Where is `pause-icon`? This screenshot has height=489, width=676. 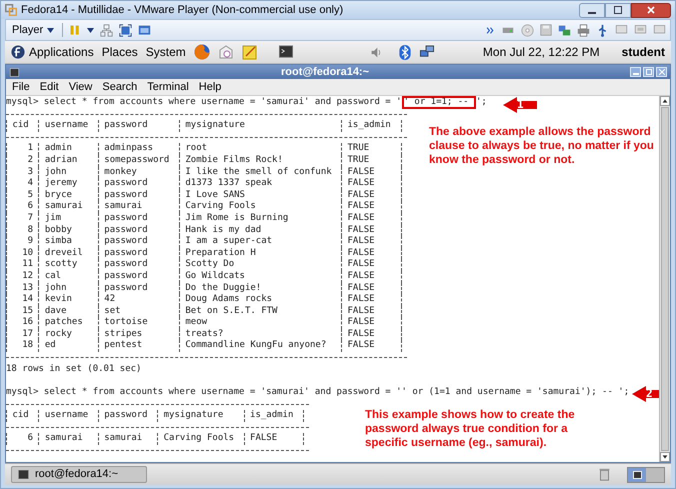 pause-icon is located at coordinates (75, 30).